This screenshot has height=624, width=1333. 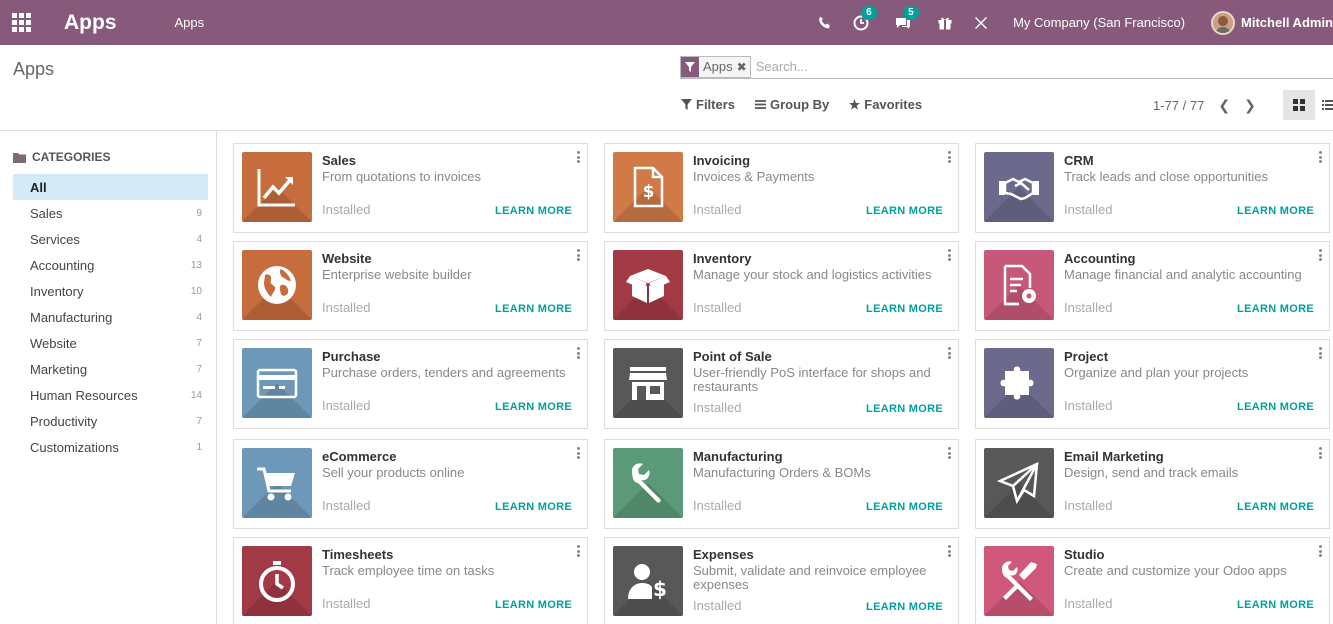 I want to click on user-menu: Mitchell Admin, so click(x=1272, y=22).